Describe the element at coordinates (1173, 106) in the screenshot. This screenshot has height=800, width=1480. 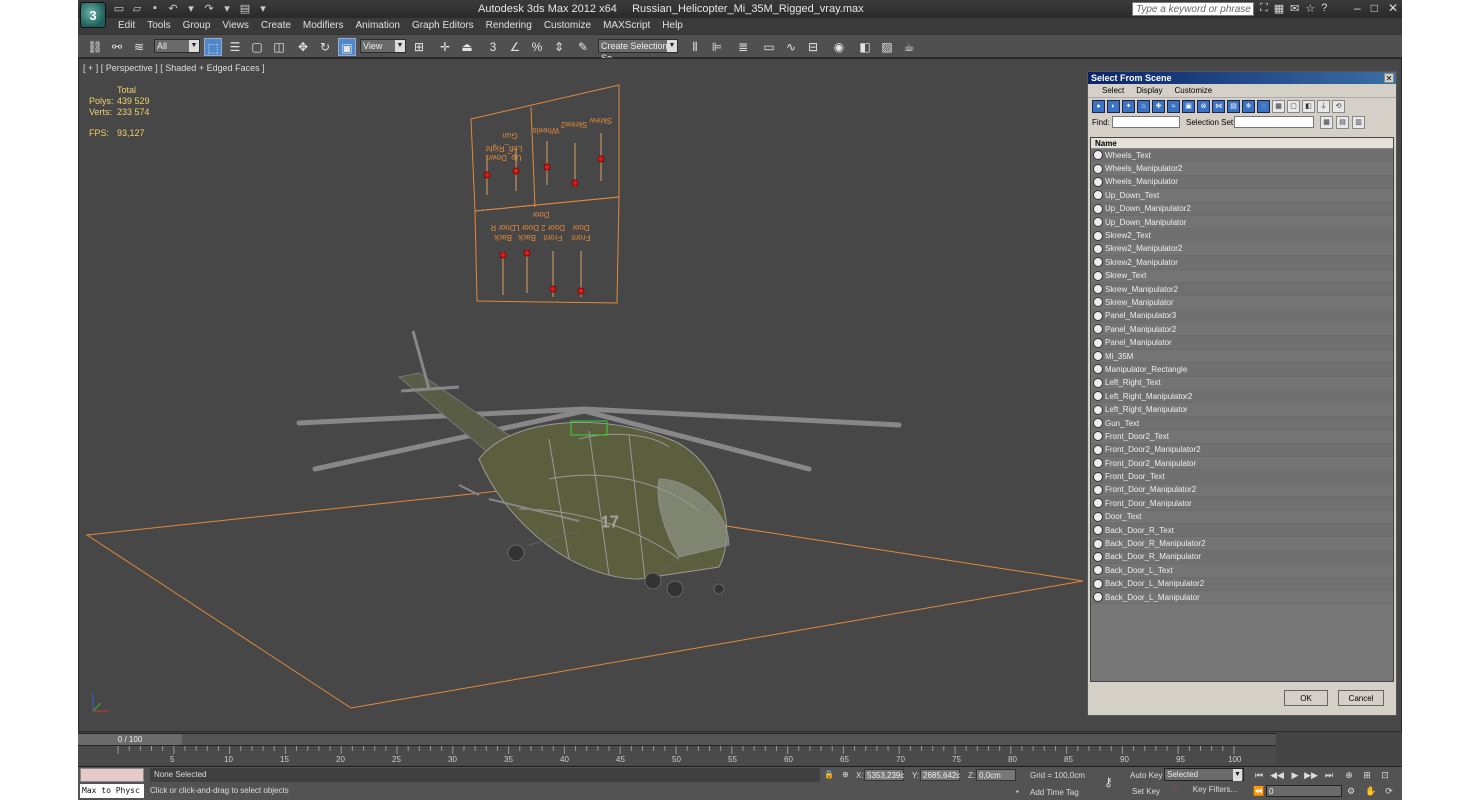
I see `display-spacewarps-icon: ≈` at that location.